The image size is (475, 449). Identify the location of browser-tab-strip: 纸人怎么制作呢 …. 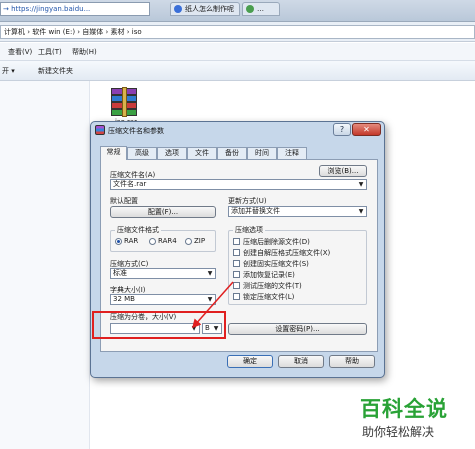
(320, 9).